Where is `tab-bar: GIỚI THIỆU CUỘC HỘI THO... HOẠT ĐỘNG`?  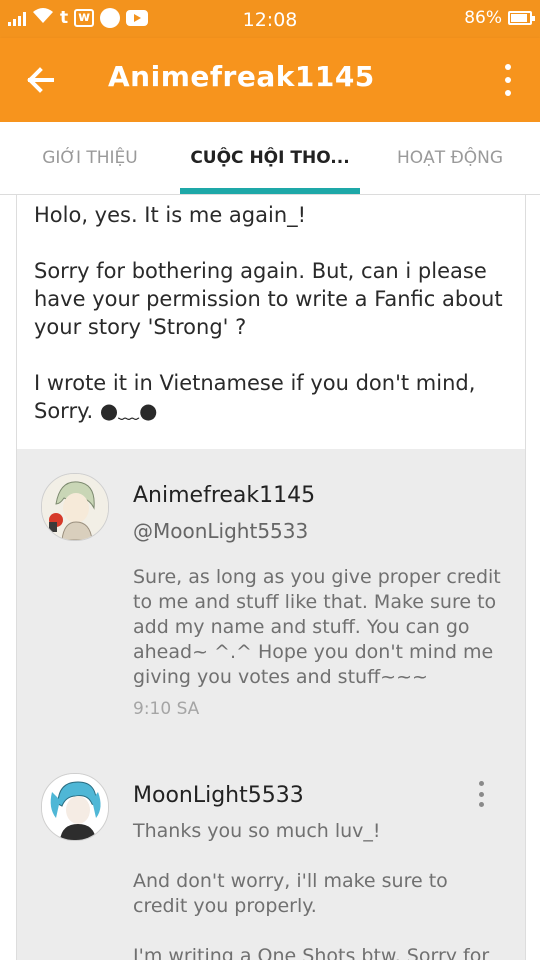 tab-bar: GIỚI THIỆU CUỘC HỘI THO... HOẠT ĐỘNG is located at coordinates (270, 158).